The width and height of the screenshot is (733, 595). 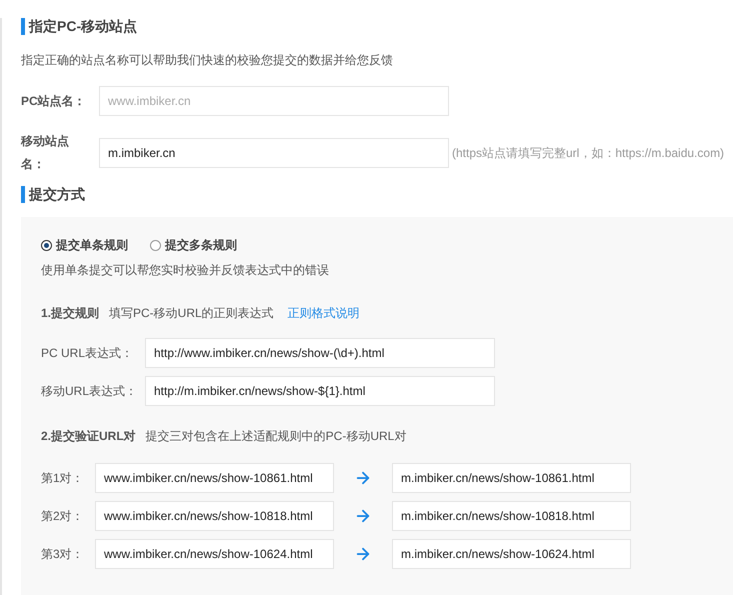 What do you see at coordinates (320, 353) in the screenshot?
I see `input-field: http://www.imbiker.cn/news/show-(\d+).html` at bounding box center [320, 353].